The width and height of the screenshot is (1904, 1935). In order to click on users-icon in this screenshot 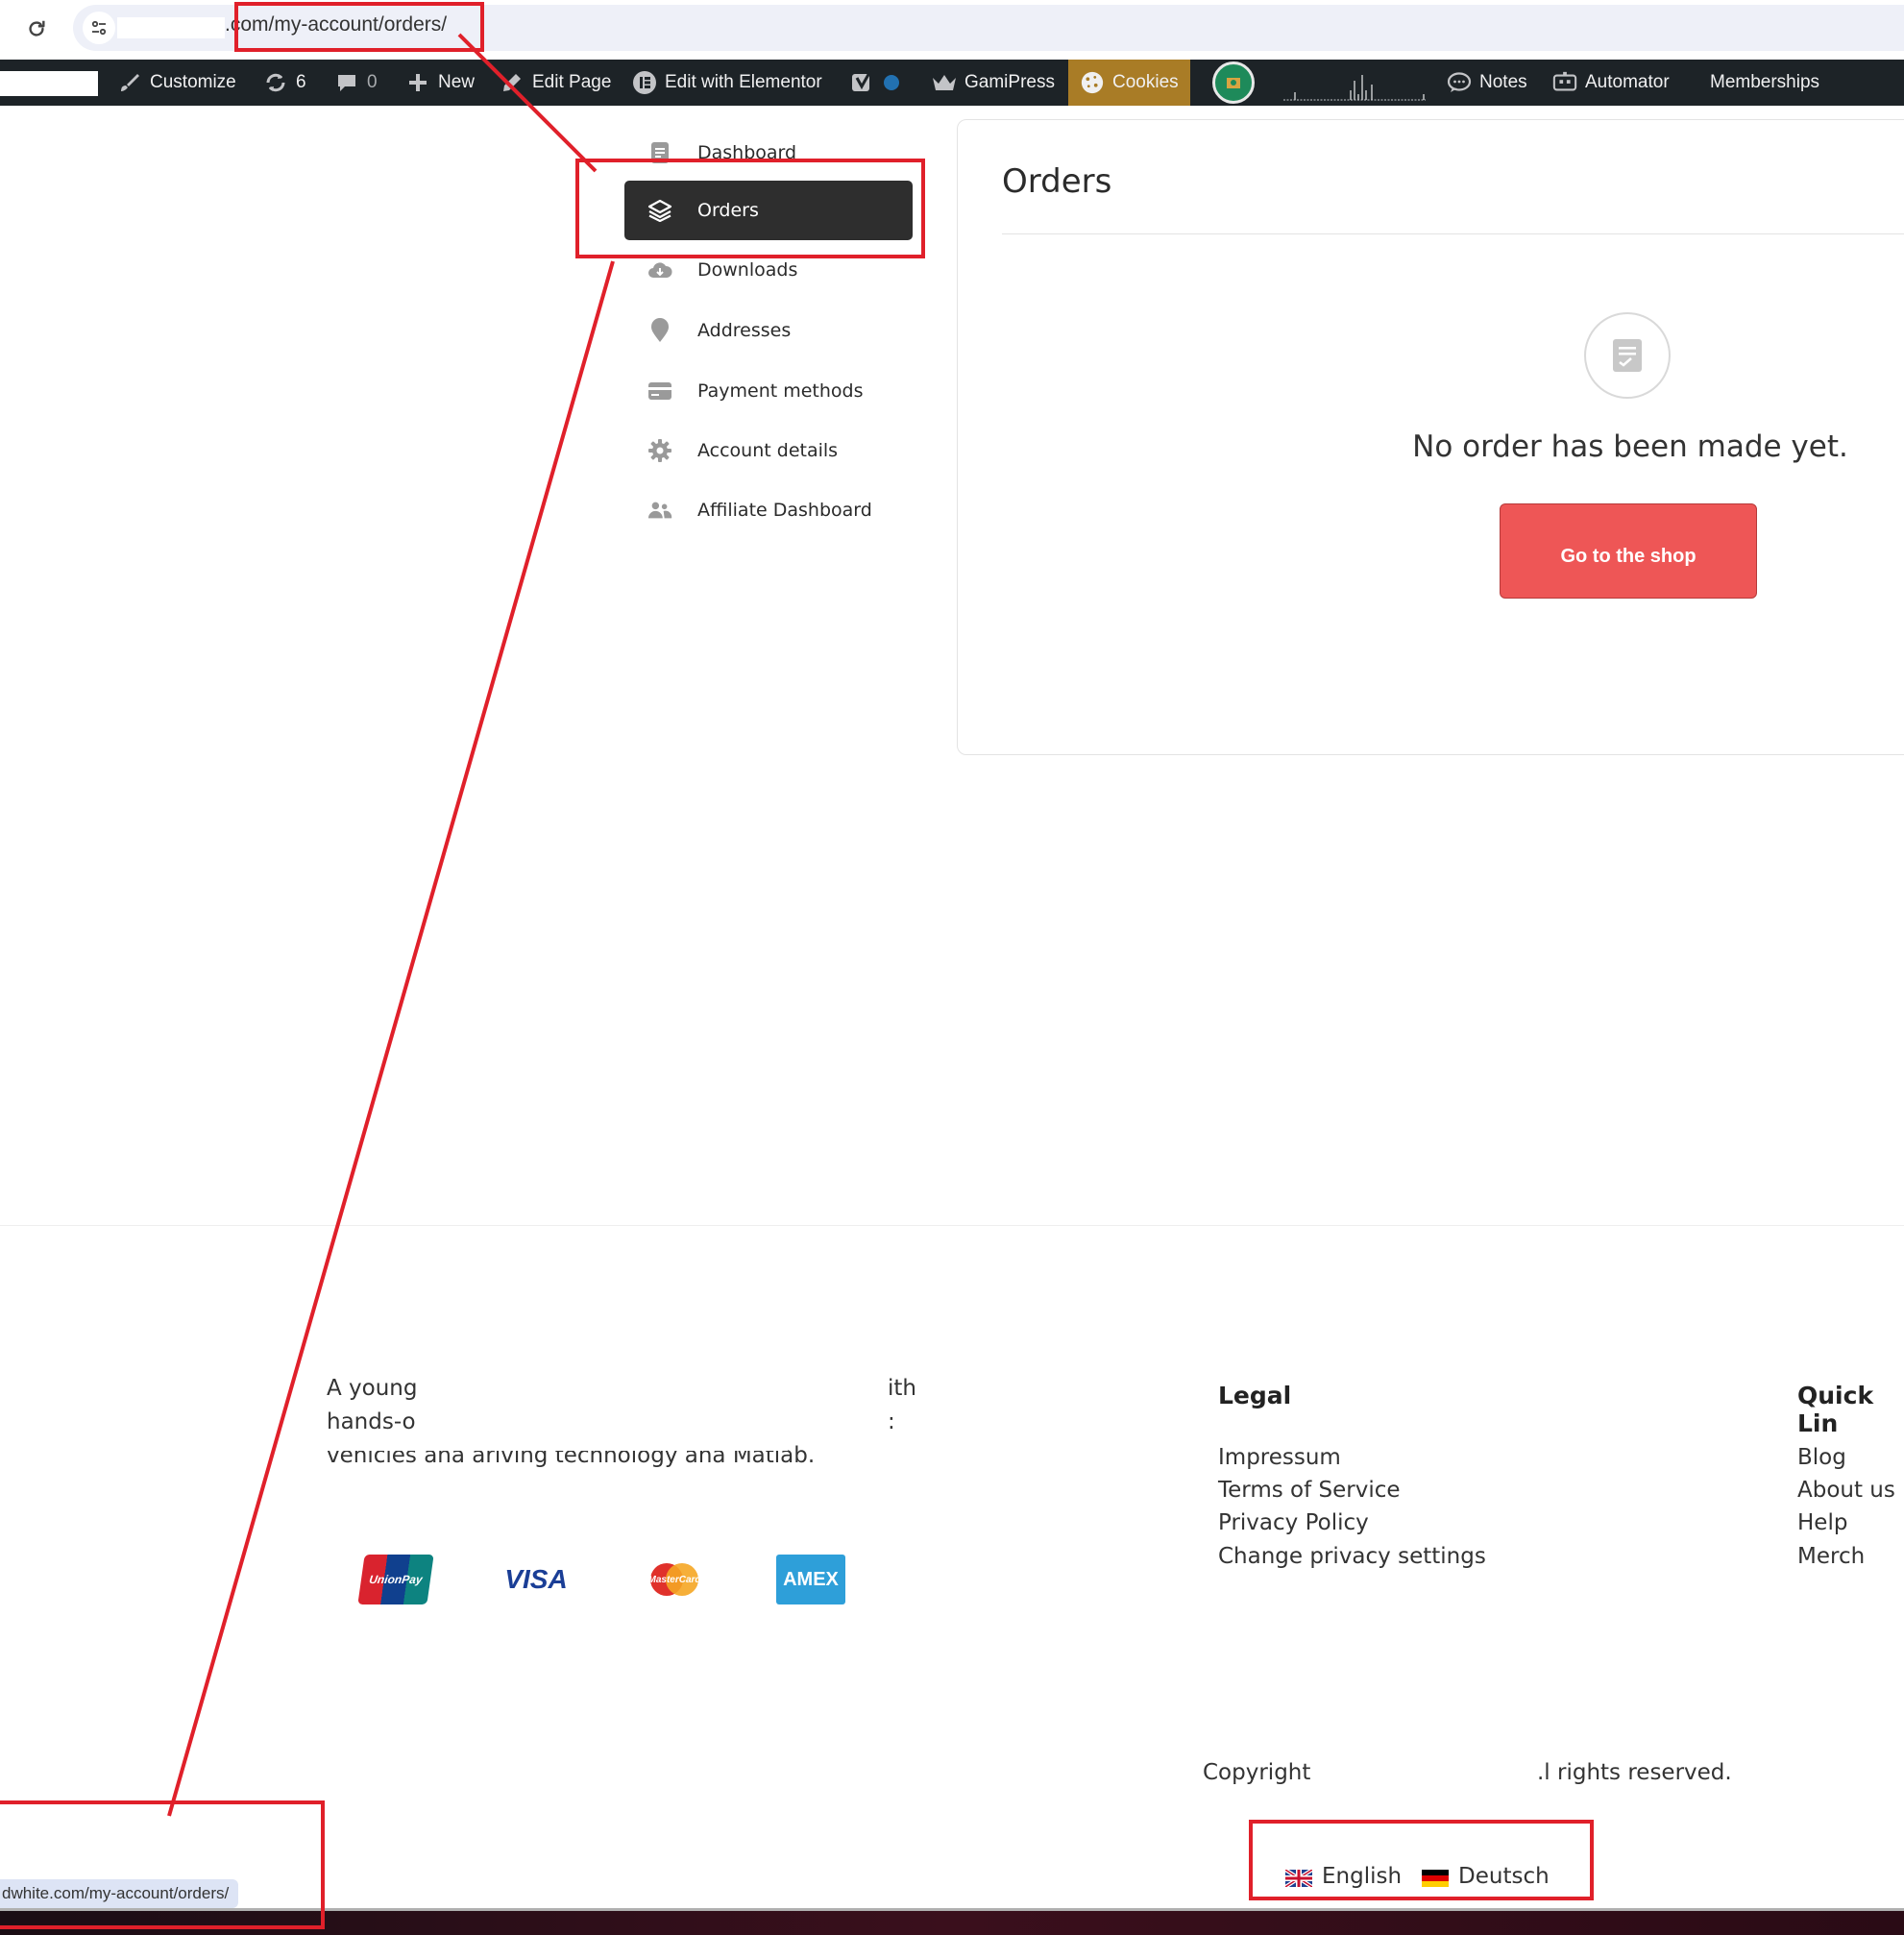, I will do `click(659, 510)`.